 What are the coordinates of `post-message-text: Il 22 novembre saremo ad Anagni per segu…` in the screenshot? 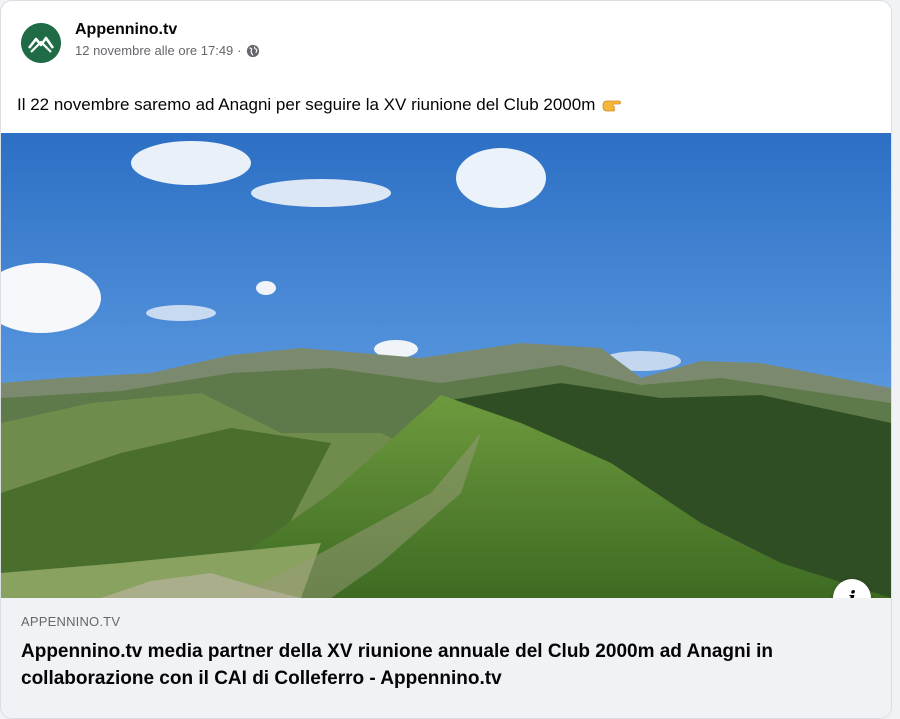 It's located at (306, 104).